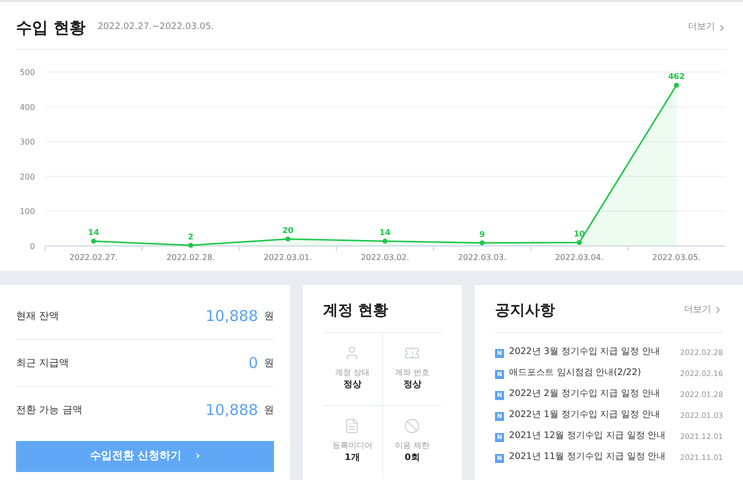 This screenshot has width=743, height=480. I want to click on period-text: 2022.02.27.~2022.03.05., so click(156, 27).